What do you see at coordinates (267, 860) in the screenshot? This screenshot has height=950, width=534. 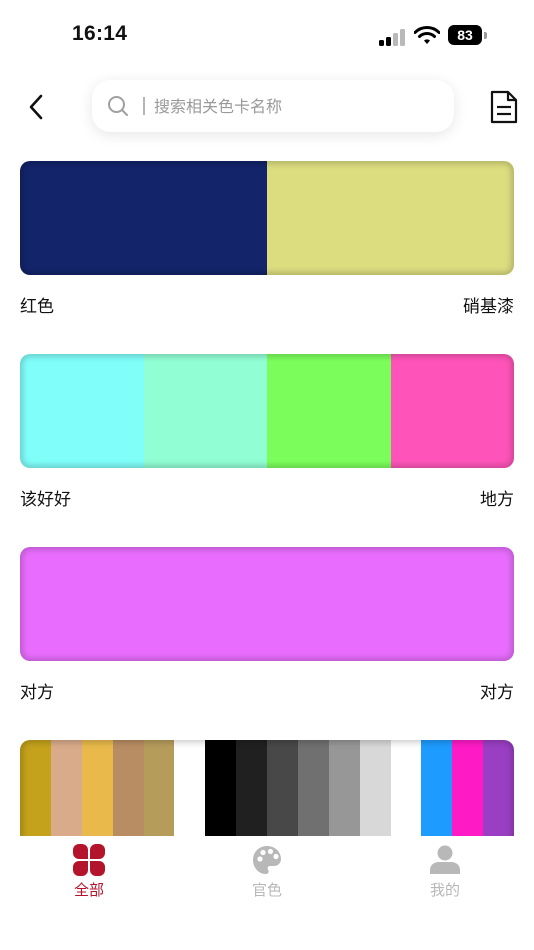 I see `palette-icon` at bounding box center [267, 860].